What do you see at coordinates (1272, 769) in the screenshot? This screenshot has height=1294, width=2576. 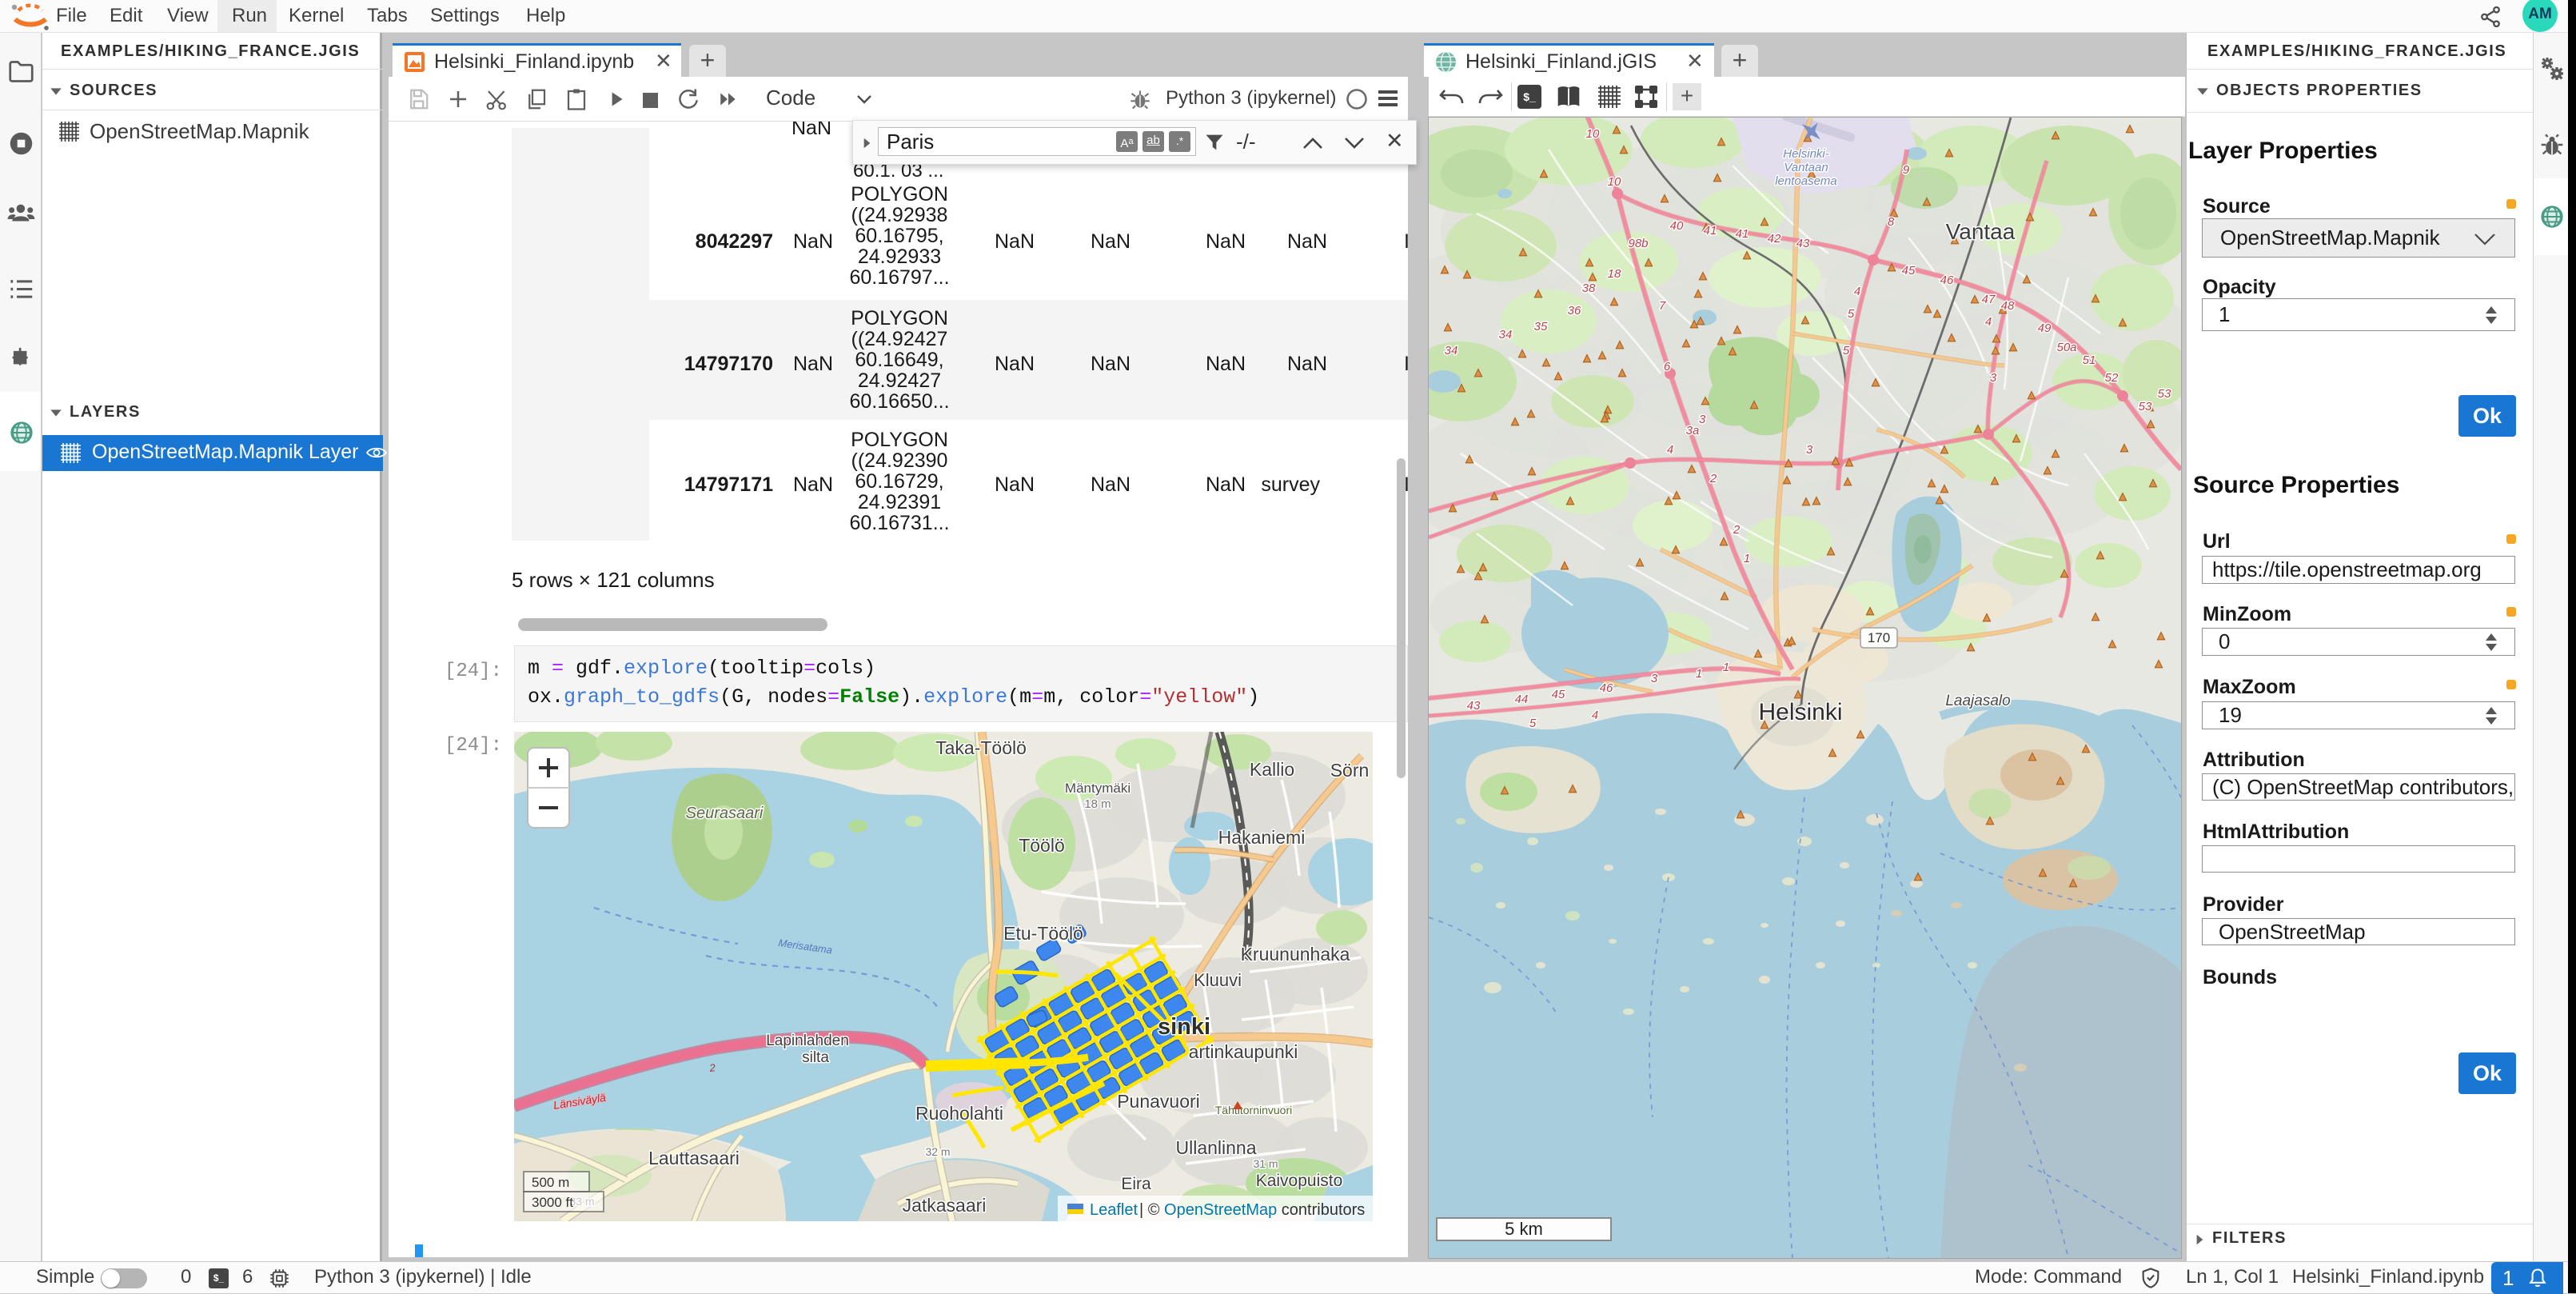 I see `svg-text: Kallio` at bounding box center [1272, 769].